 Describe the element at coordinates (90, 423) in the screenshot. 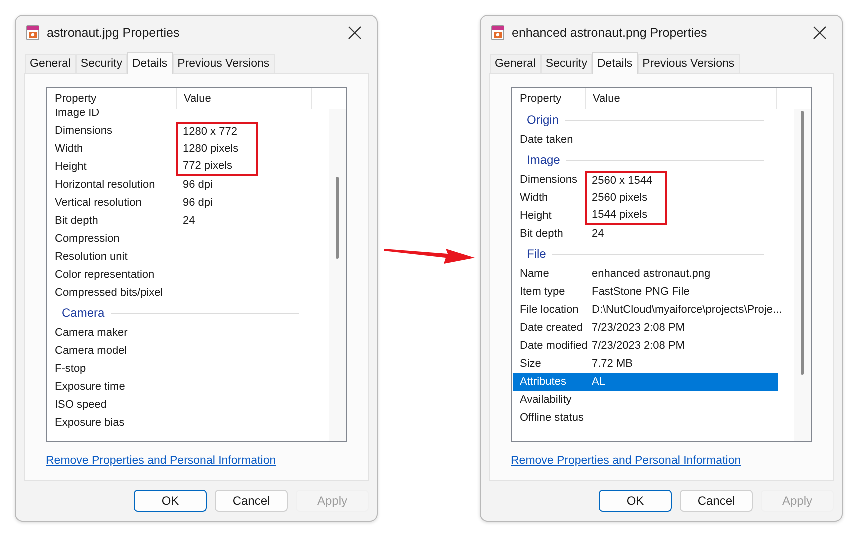

I see `property-name: Exposure bias` at that location.